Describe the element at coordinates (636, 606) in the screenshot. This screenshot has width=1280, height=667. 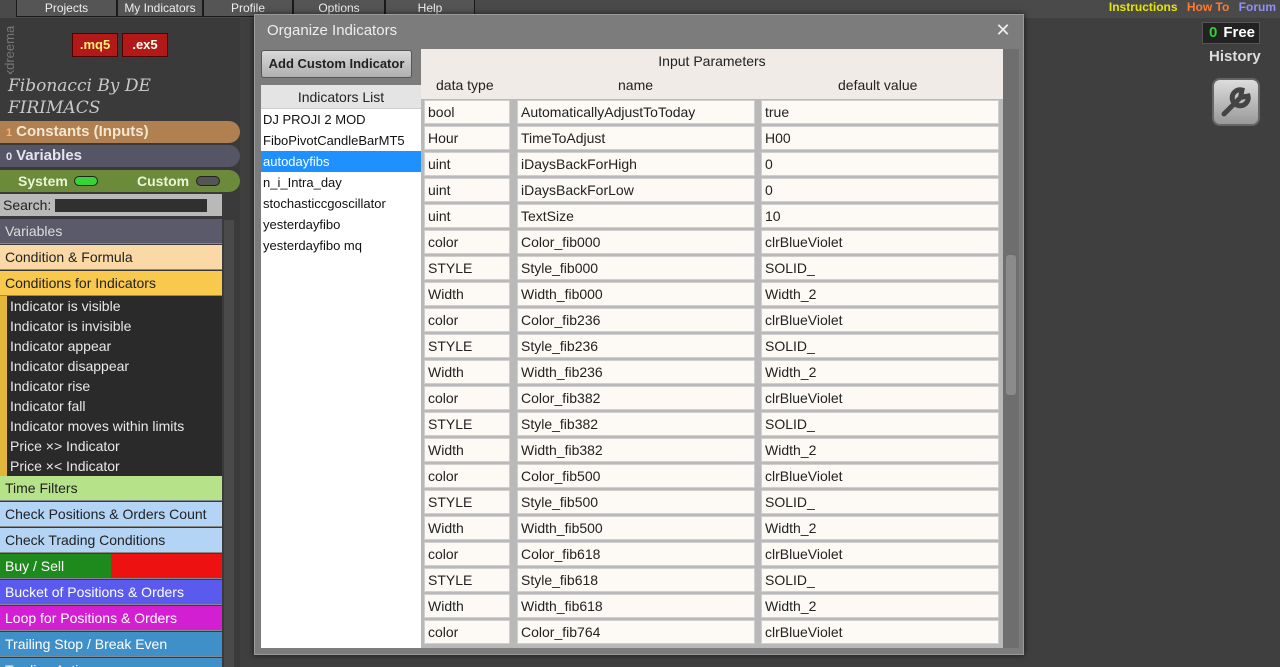
I see `param-name-cell: Width_fib618` at that location.